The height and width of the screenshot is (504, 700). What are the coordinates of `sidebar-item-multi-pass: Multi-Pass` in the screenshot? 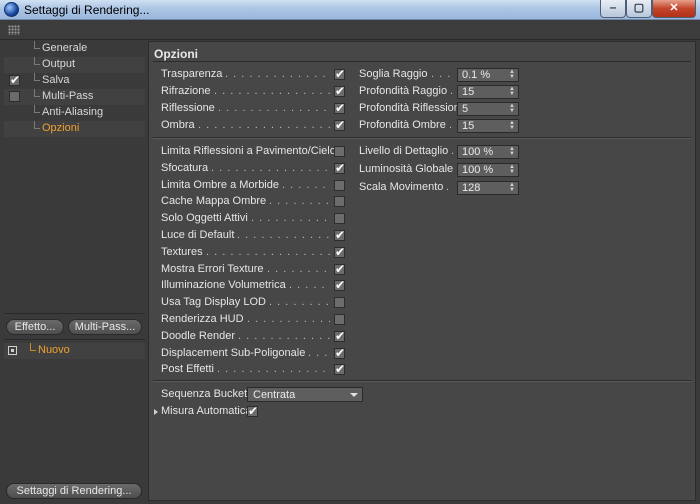 It's located at (74, 97).